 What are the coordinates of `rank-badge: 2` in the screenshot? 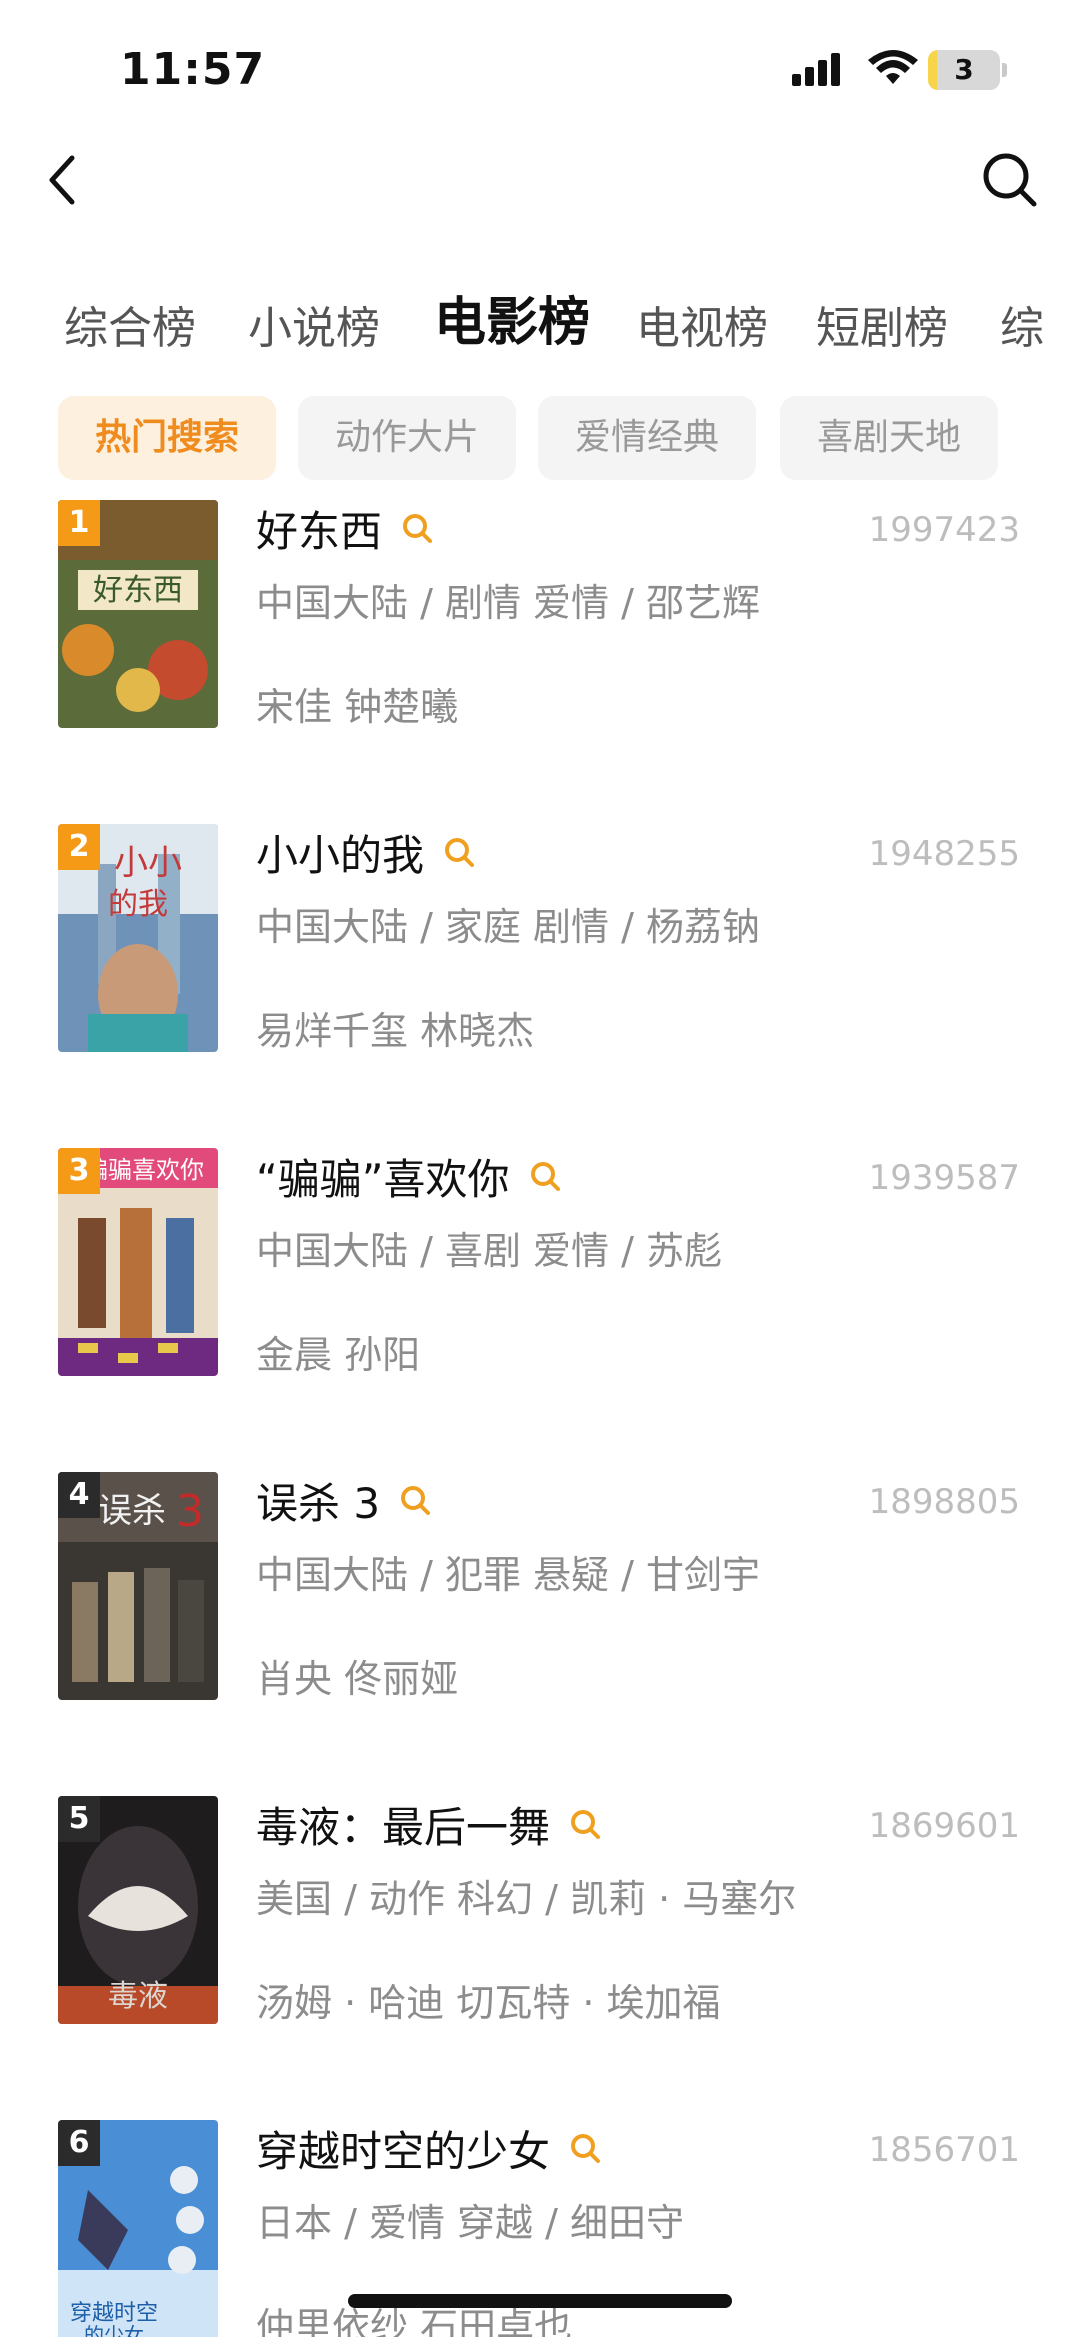 It's located at (79, 847).